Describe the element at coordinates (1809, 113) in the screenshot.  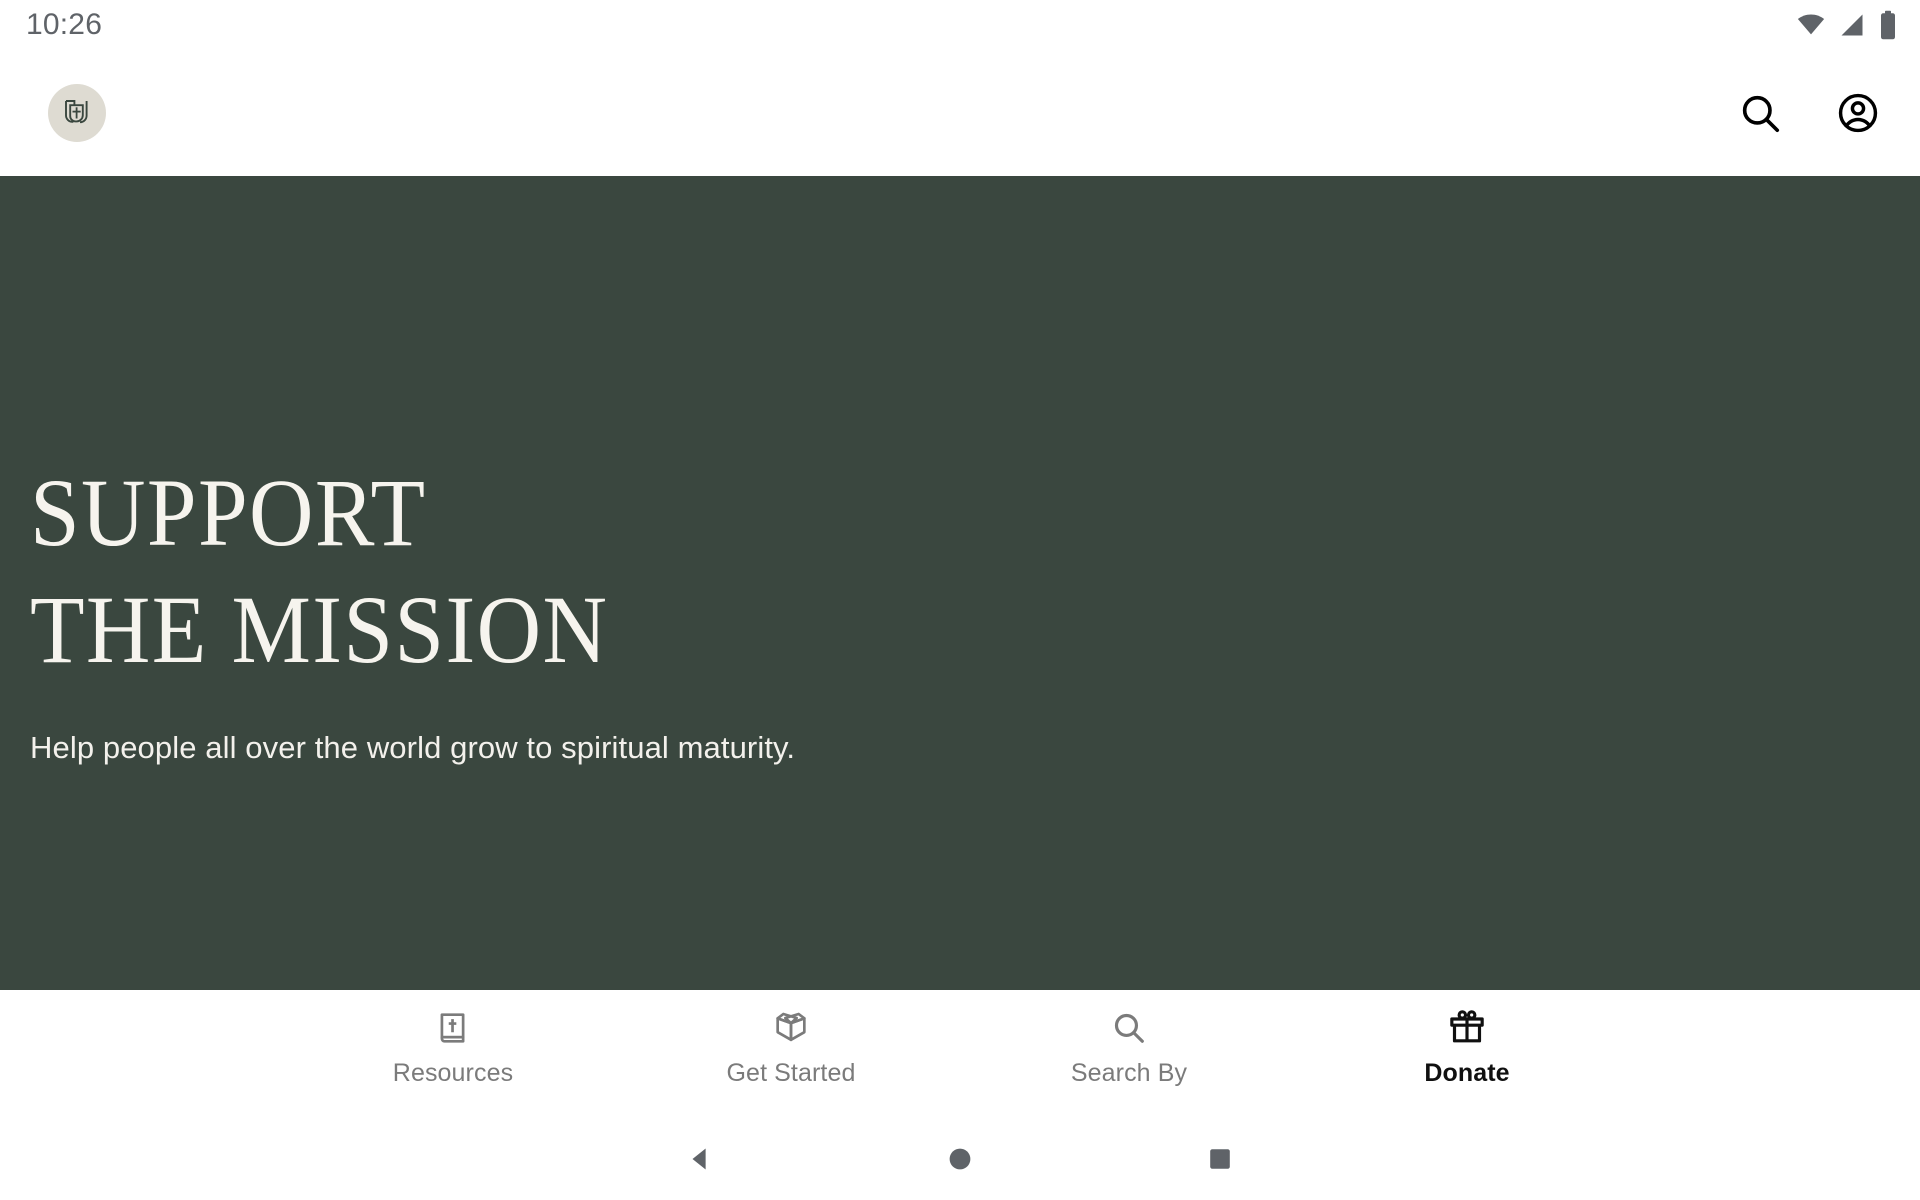
I see `header-actions` at that location.